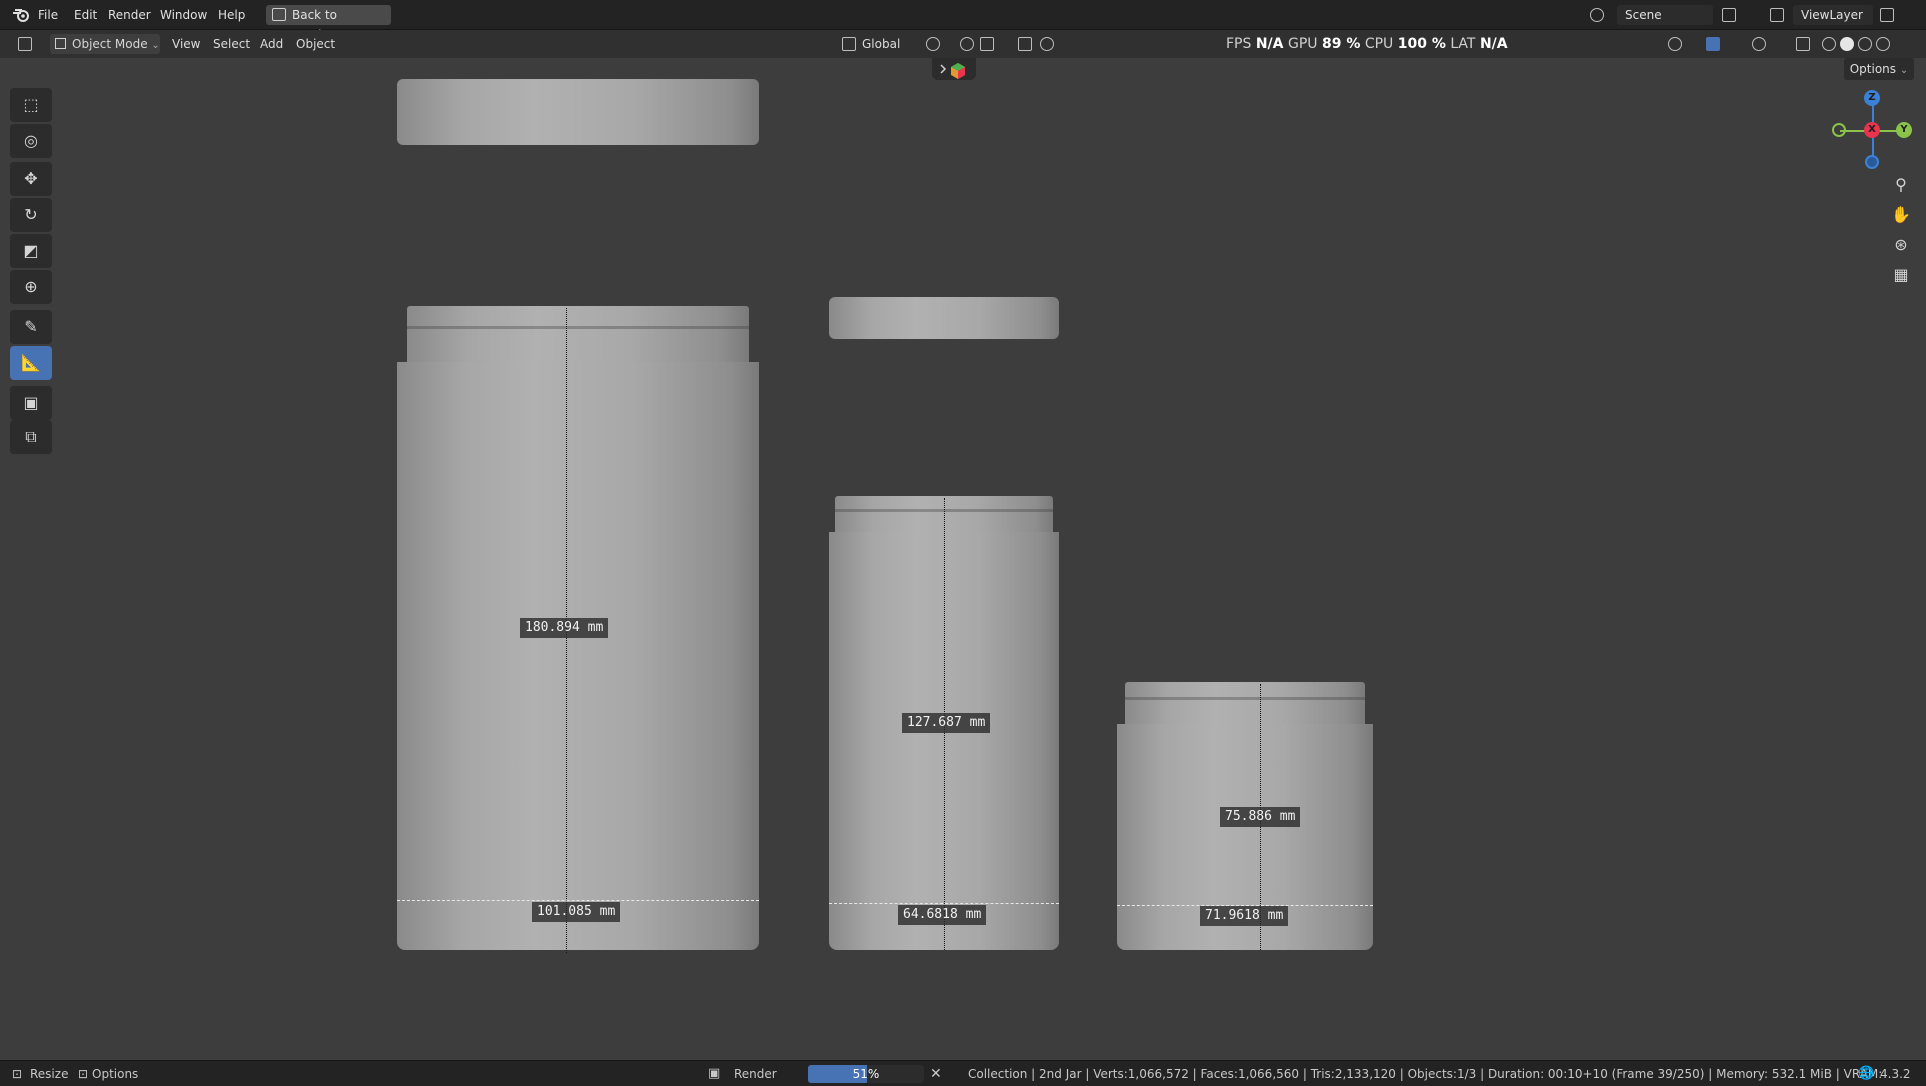 The height and width of the screenshot is (1086, 1926). Describe the element at coordinates (1759, 44) in the screenshot. I see `overlays-icon` at that location.